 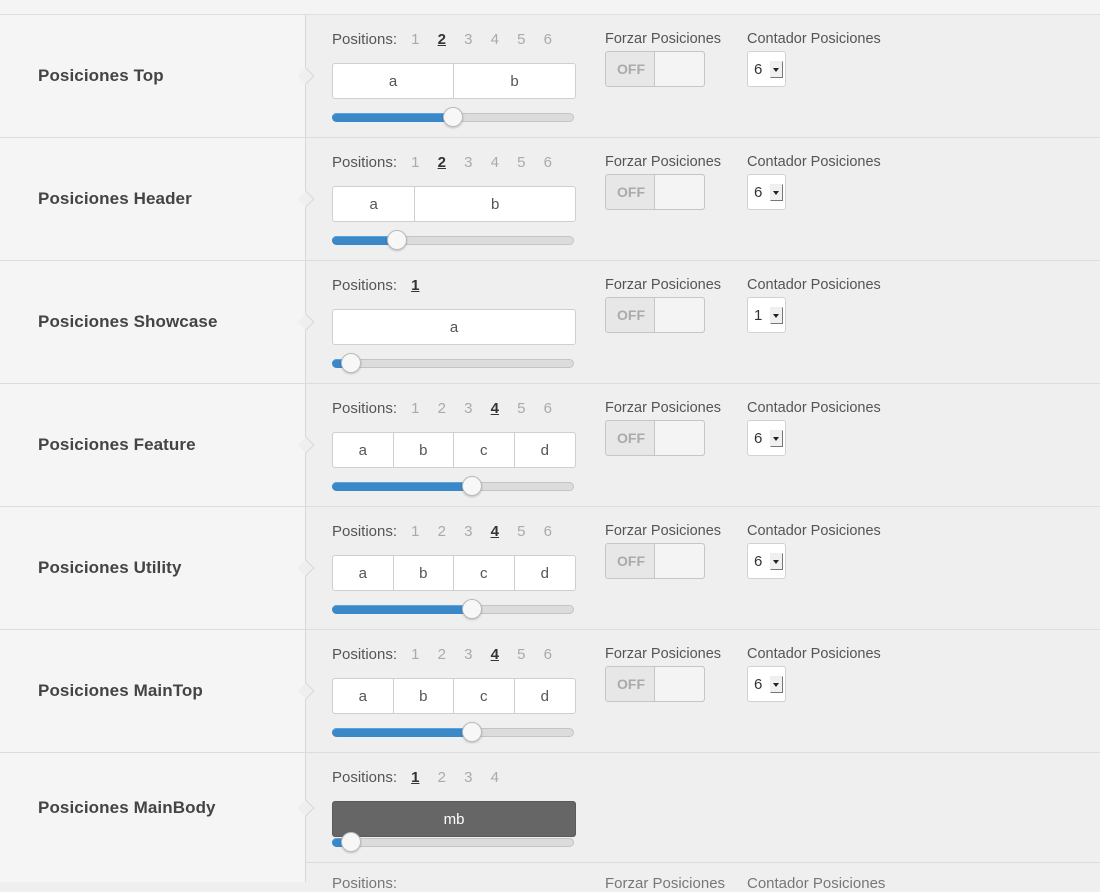 What do you see at coordinates (454, 819) in the screenshot?
I see `position-cell: mb` at bounding box center [454, 819].